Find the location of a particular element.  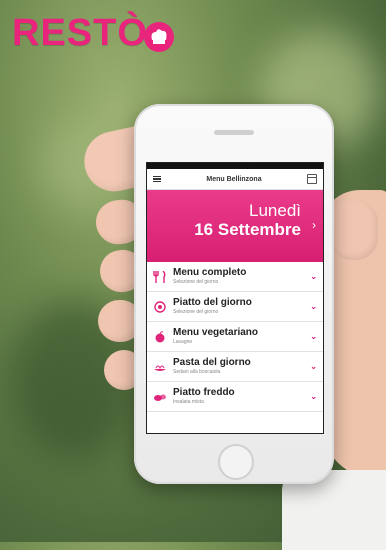

menu-item-subtitle: Lasagne is located at coordinates (183, 341).